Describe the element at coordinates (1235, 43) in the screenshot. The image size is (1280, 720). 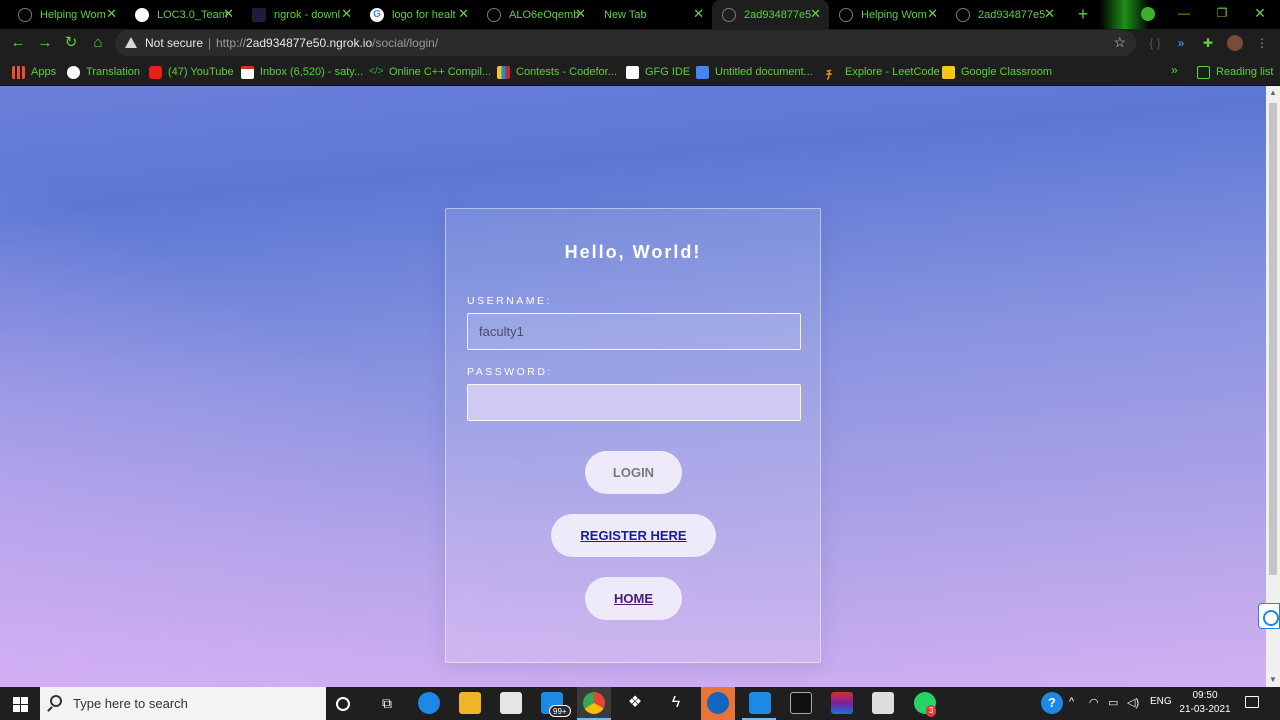
I see `profile-avatar` at that location.